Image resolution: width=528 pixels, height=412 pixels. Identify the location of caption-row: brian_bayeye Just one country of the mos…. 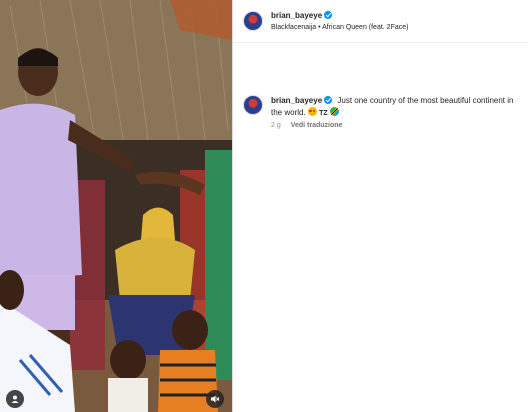
(380, 86).